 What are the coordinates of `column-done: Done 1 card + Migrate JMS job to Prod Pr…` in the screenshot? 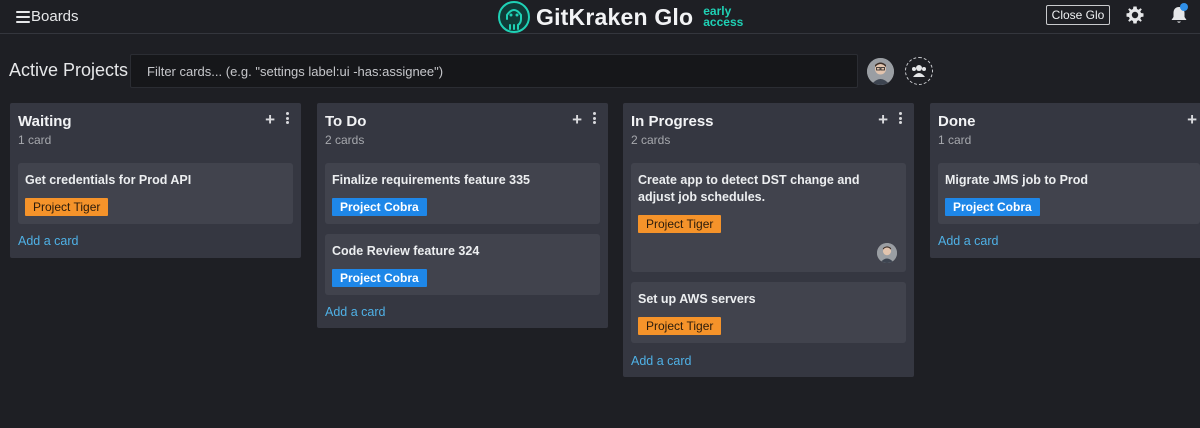 It's located at (1065, 180).